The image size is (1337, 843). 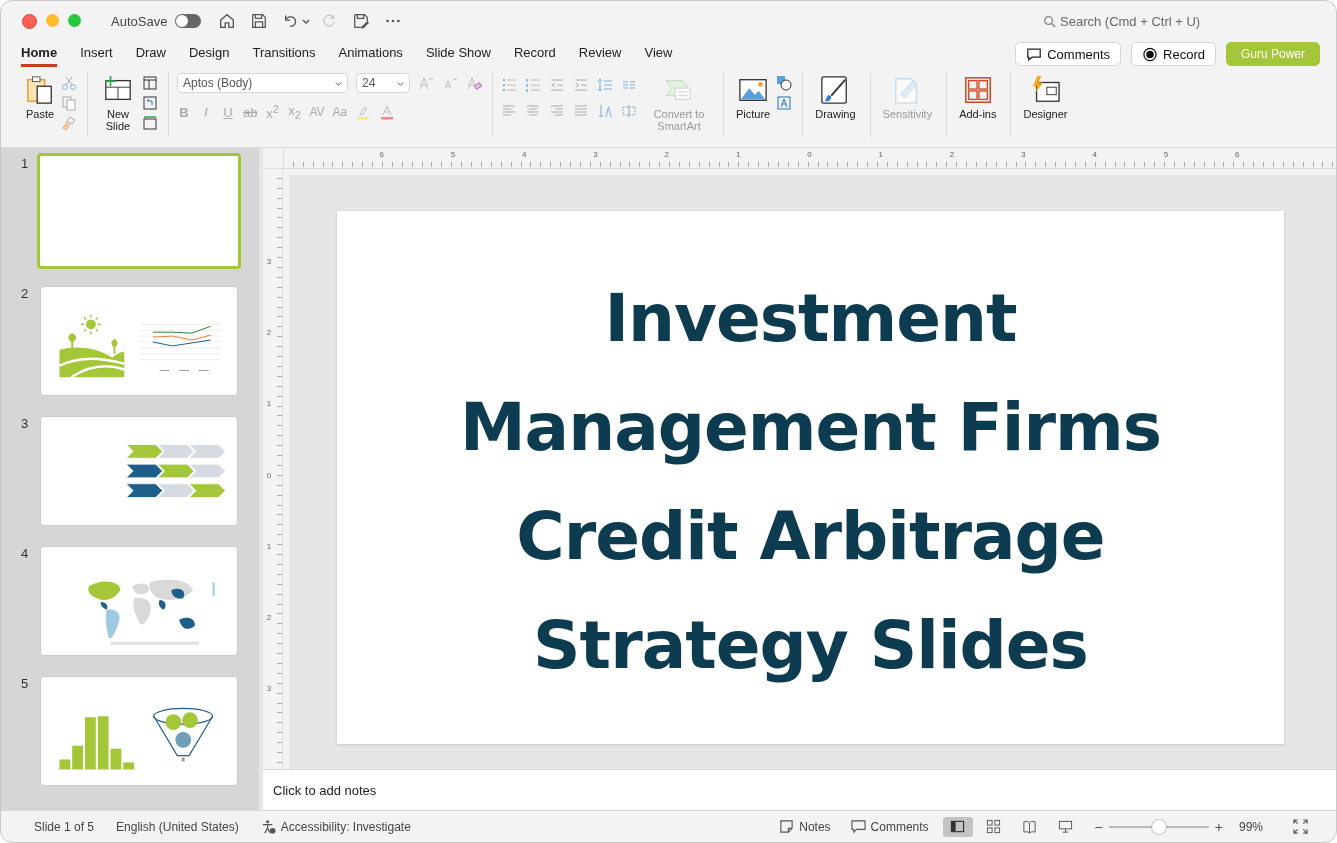 I want to click on slide-number: 2, so click(x=25, y=294).